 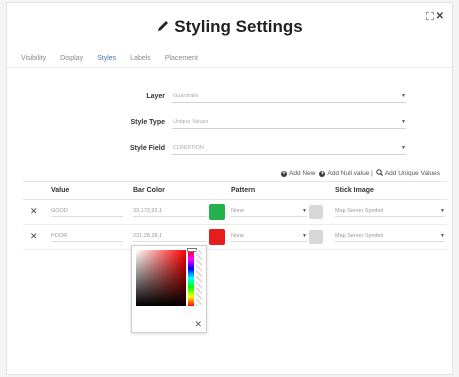 I want to click on column-header-bar-color: Bar Color, so click(x=149, y=190).